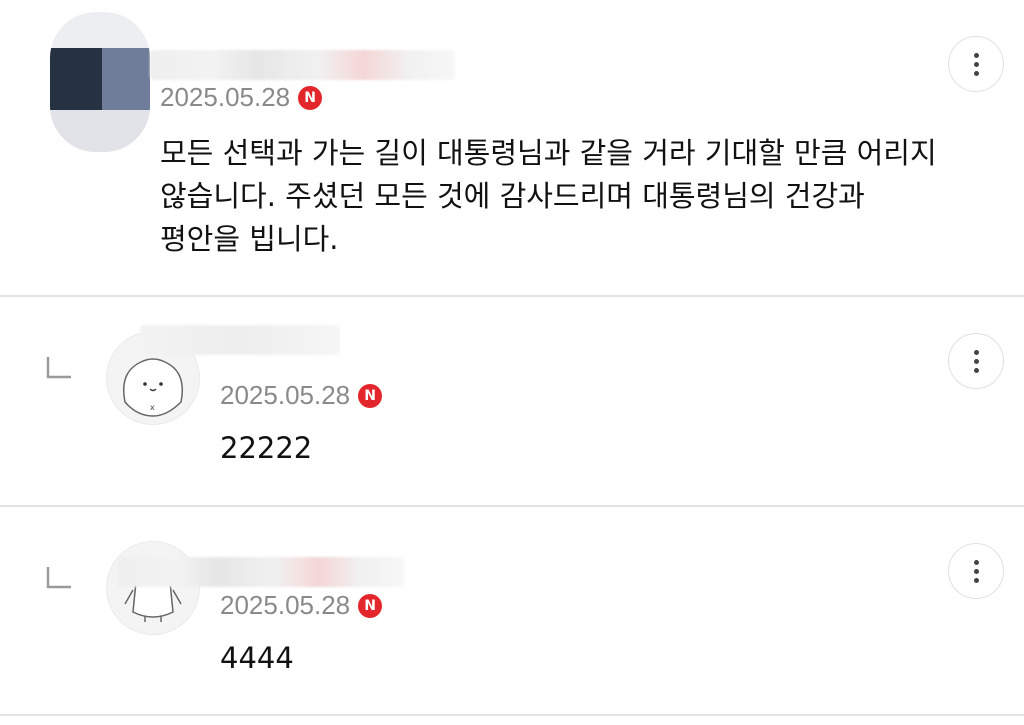 This screenshot has height=725, width=1024. Describe the element at coordinates (152, 407) in the screenshot. I see `svg-text: x` at that location.